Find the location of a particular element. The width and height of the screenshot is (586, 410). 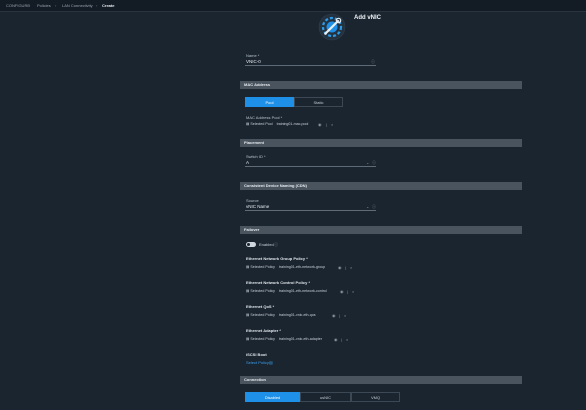

cdn-source-label: Source is located at coordinates (252, 200).